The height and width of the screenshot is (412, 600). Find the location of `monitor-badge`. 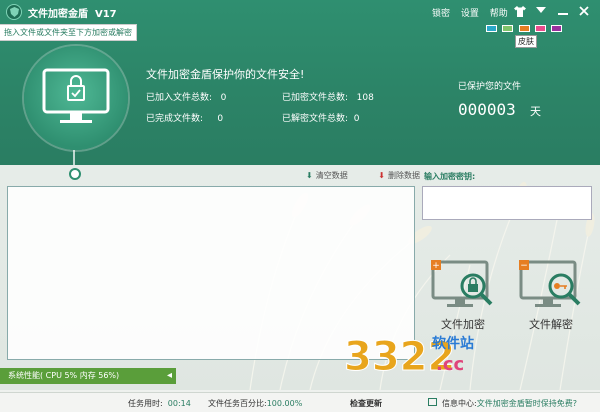

monitor-badge is located at coordinates (76, 98).